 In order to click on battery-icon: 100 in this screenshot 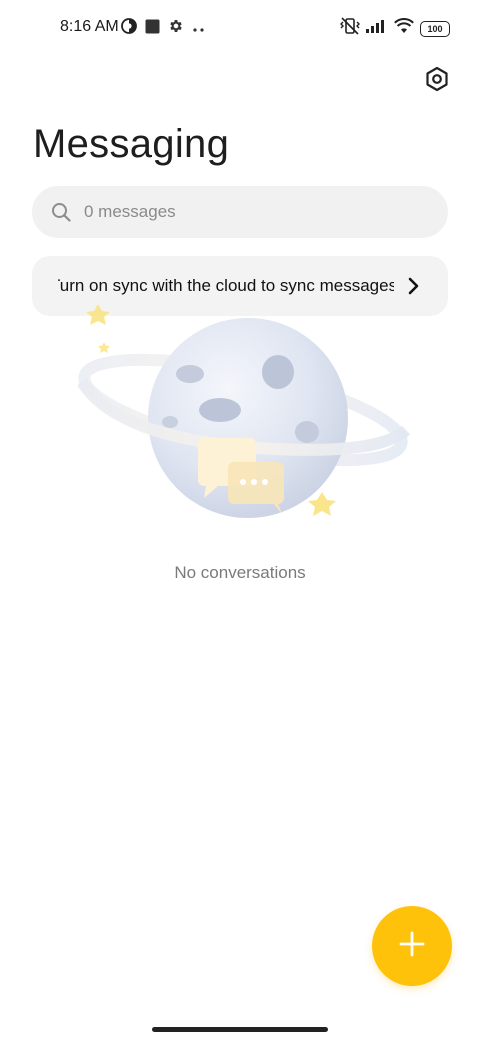, I will do `click(435, 28)`.